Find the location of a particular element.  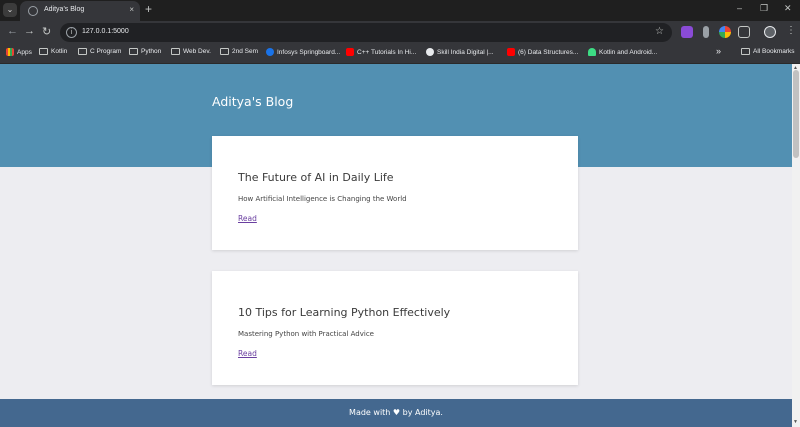

bookmark-folder-web-dev: Web Dev. is located at coordinates (191, 51).